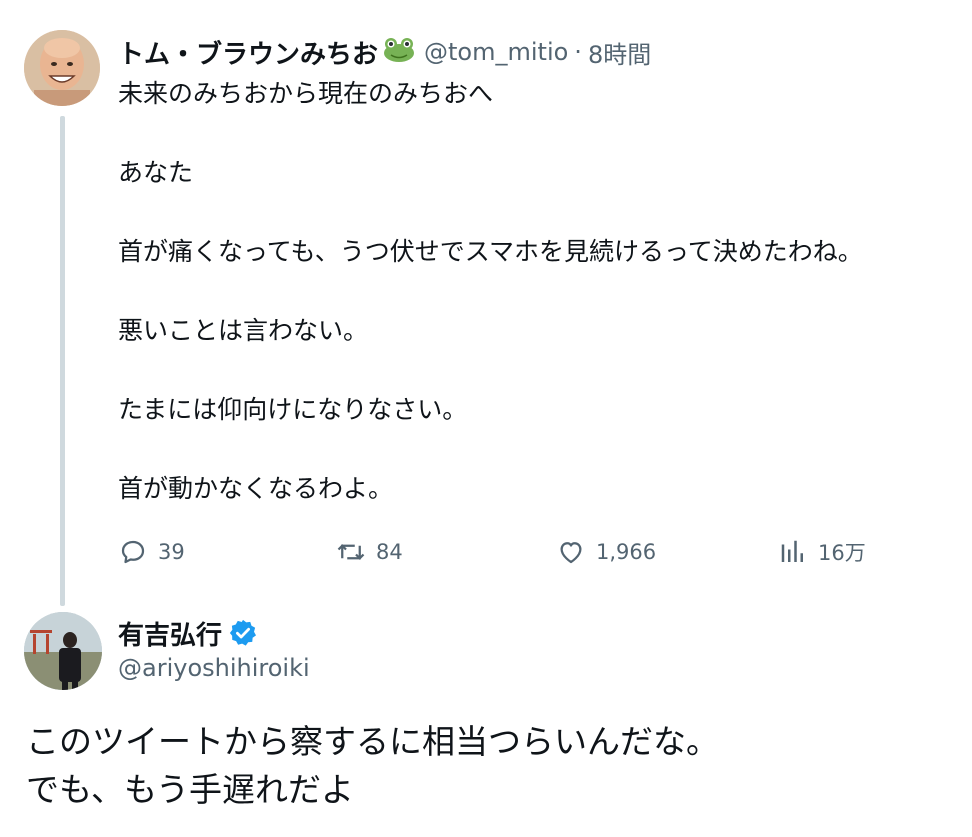 The width and height of the screenshot is (972, 837). Describe the element at coordinates (306, 93) in the screenshot. I see `tweet-line: 未来のみちおから現在のみちおへ` at that location.